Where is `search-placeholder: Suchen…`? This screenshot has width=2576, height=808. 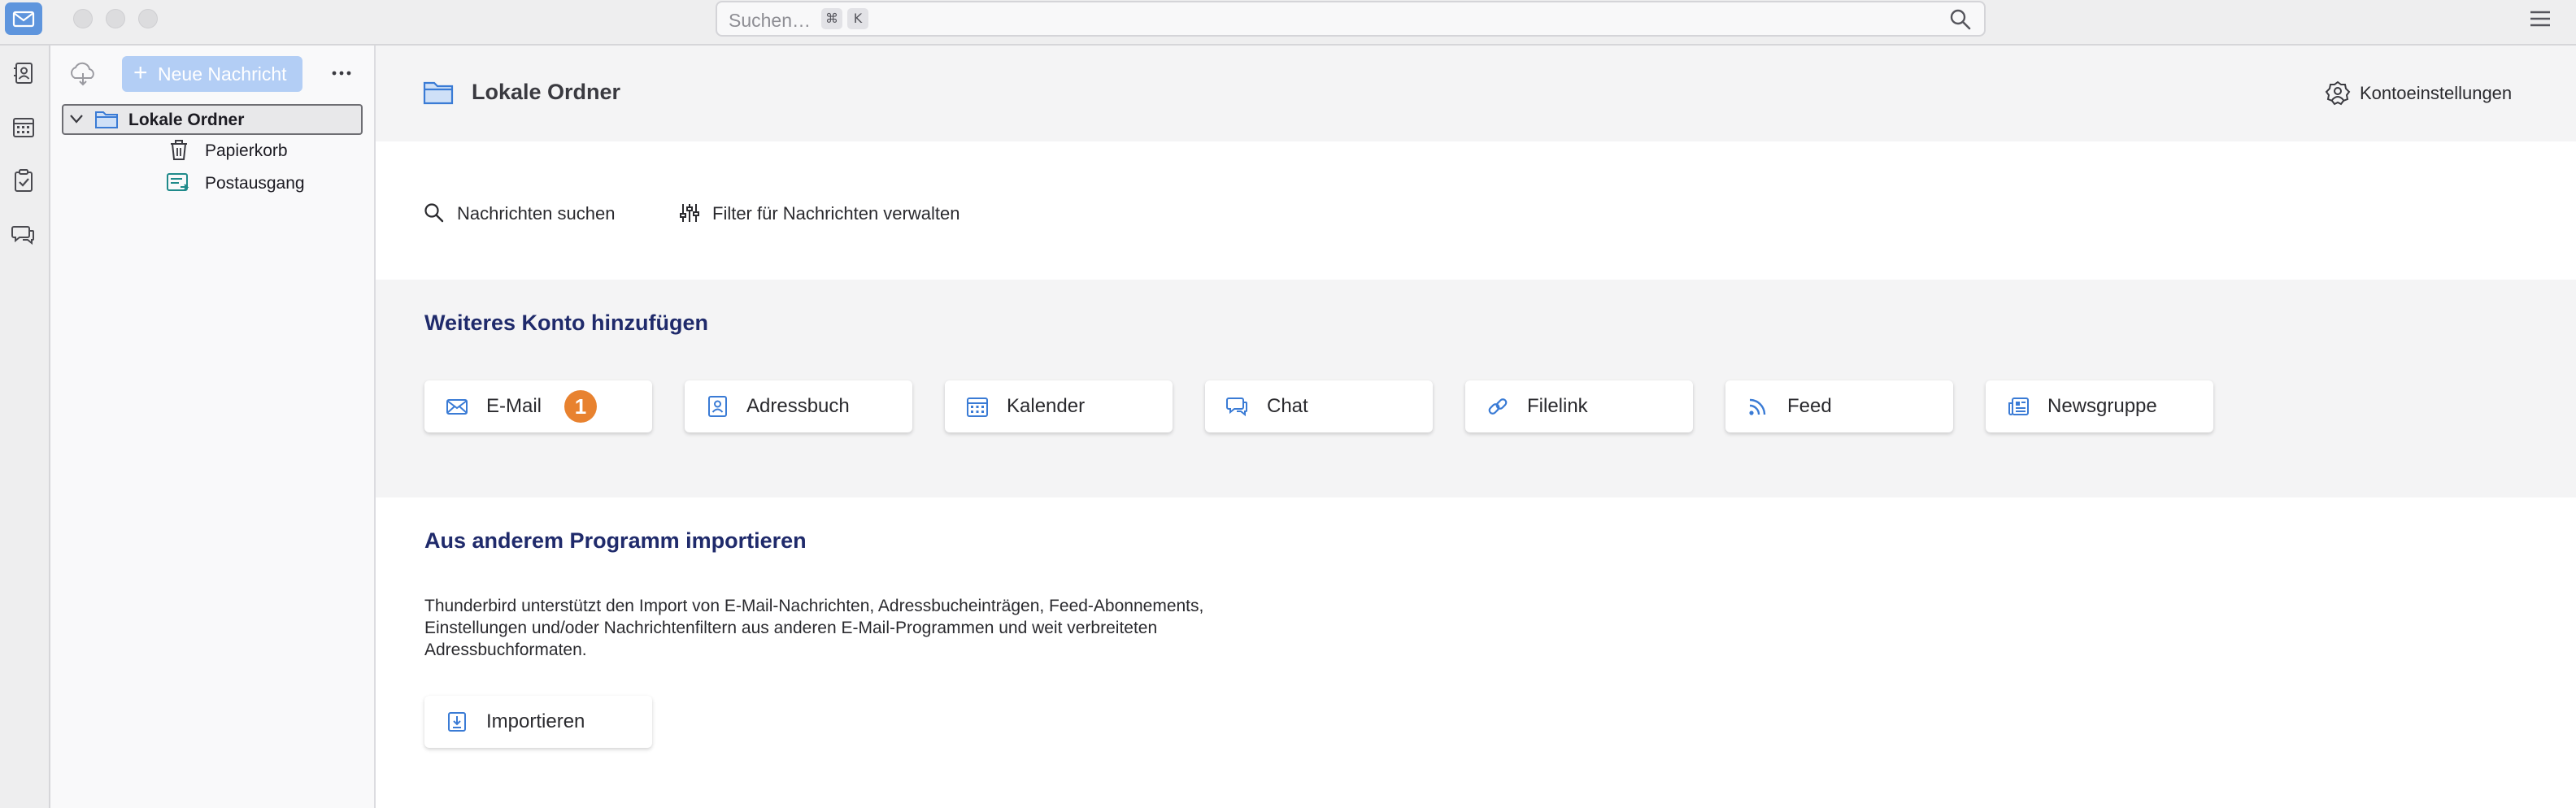
search-placeholder: Suchen… is located at coordinates (771, 20).